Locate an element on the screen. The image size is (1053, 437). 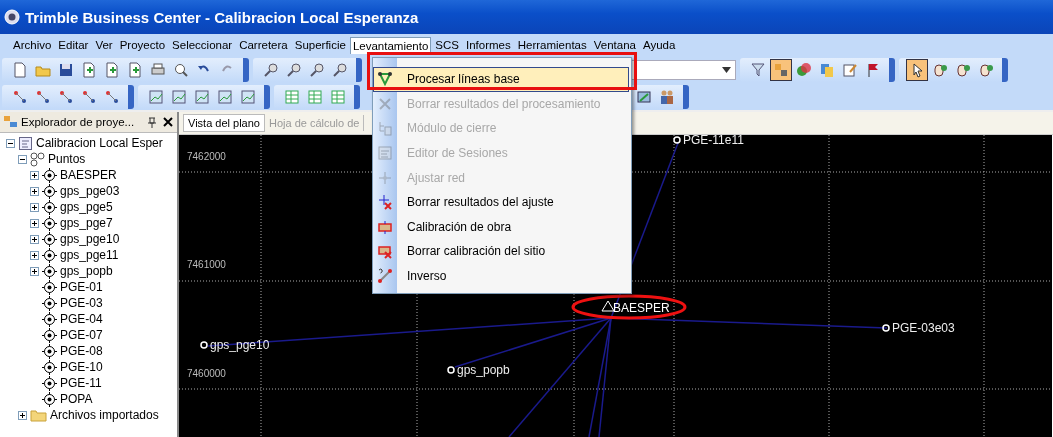
menu-item: Borrar calibración del sitio is located at coordinates (502, 251).